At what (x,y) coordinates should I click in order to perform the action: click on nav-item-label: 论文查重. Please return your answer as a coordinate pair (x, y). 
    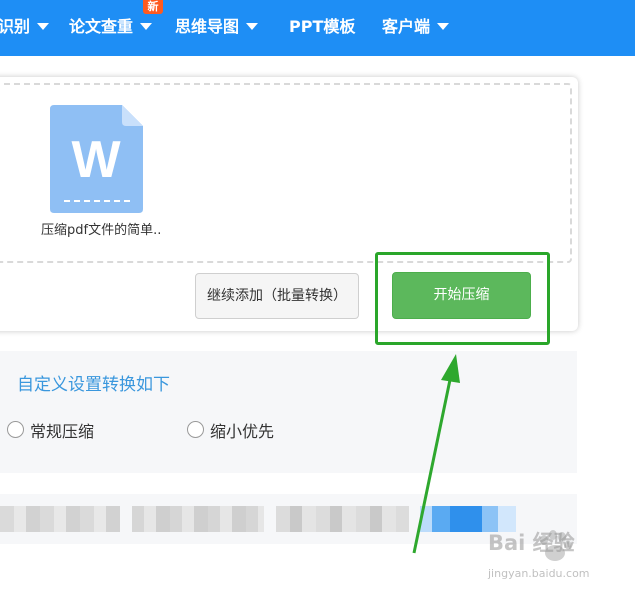
    Looking at the image, I should click on (101, 26).